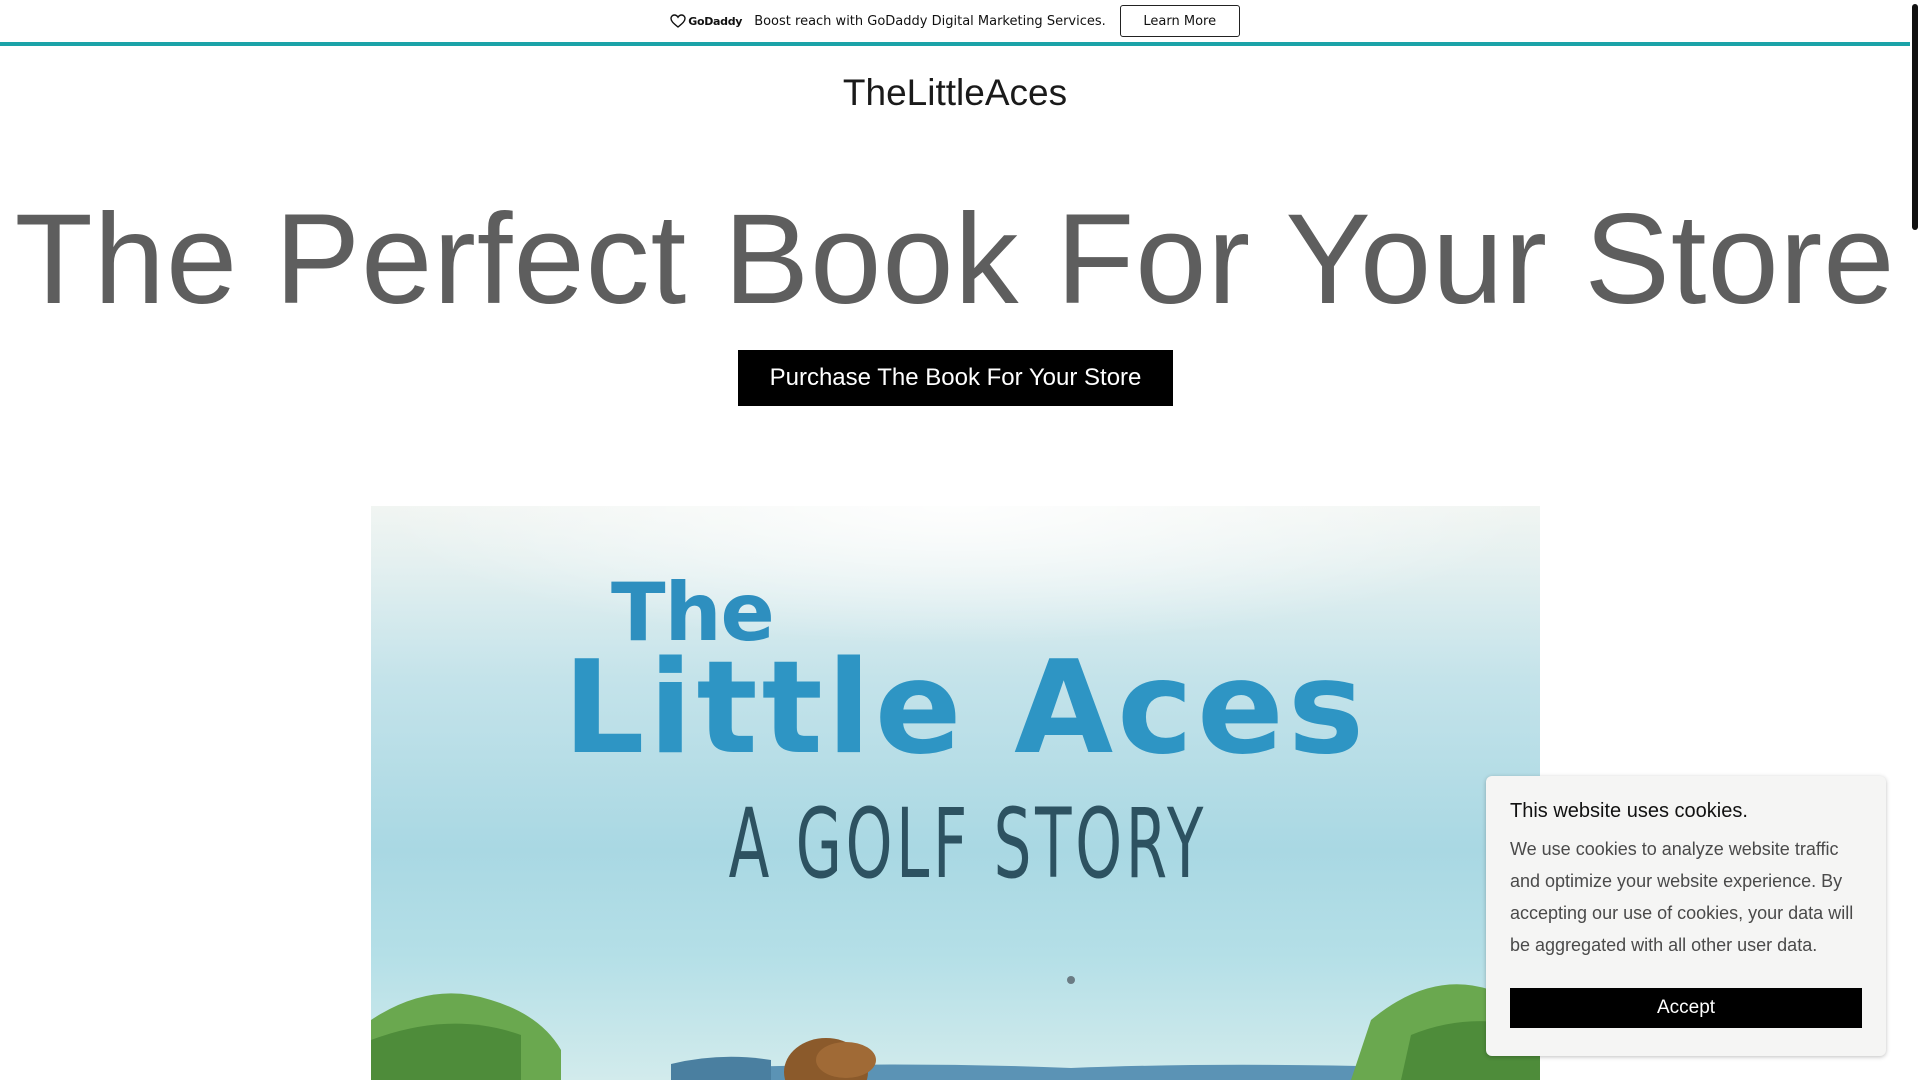 The width and height of the screenshot is (1920, 1080). I want to click on cover-subtitle: A GOLF STORY, so click(968, 844).